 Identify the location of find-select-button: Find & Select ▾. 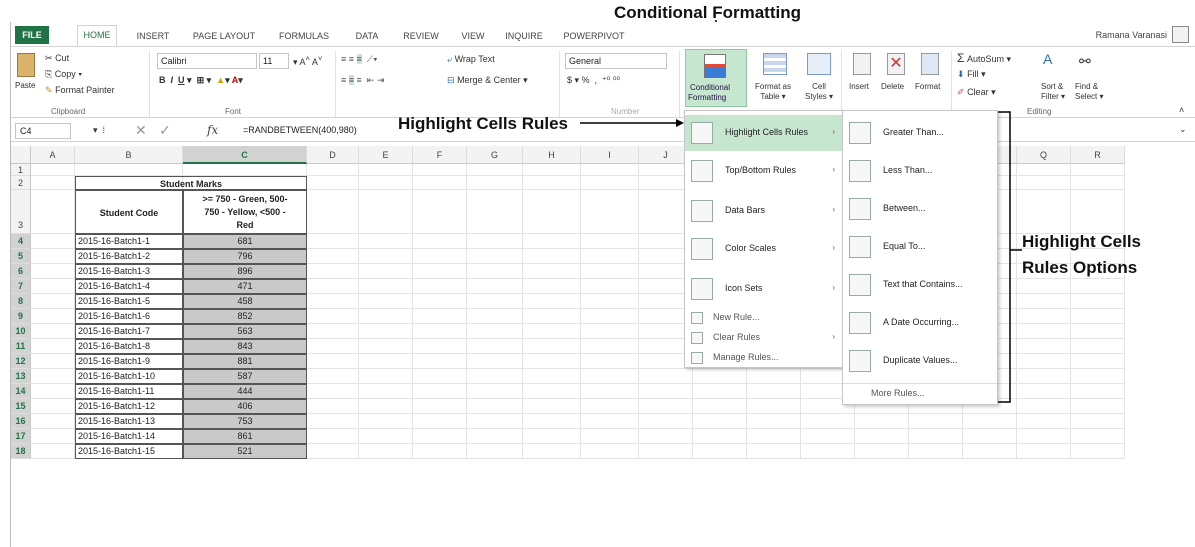
(1089, 92).